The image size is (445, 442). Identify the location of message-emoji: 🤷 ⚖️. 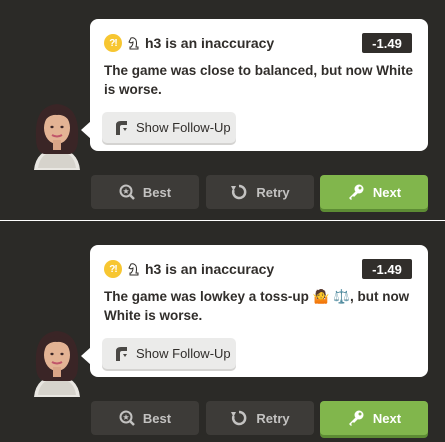
(331, 296).